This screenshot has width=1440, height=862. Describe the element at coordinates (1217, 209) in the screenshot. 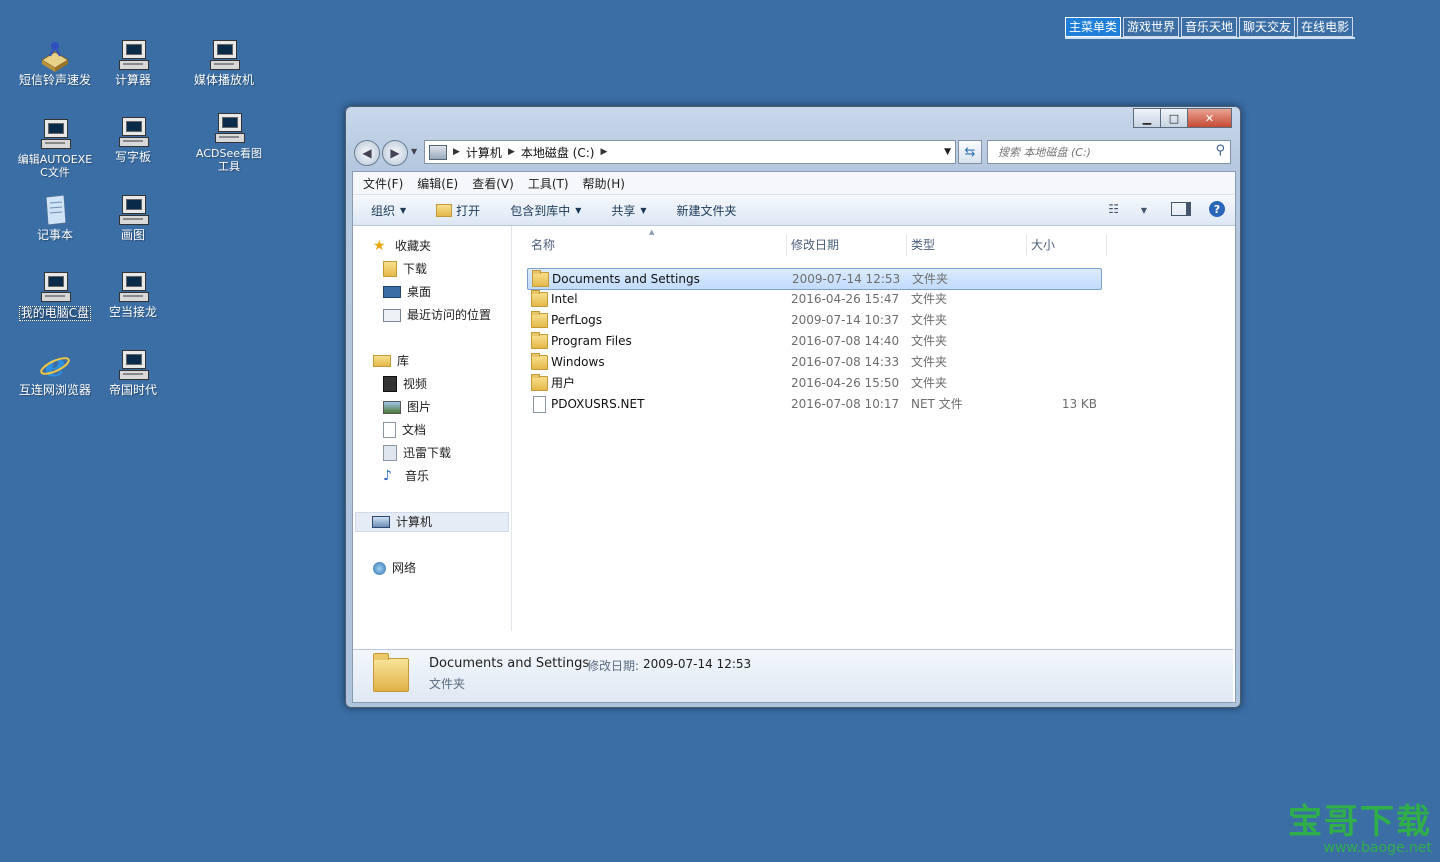

I see `help-icon: ?` at that location.